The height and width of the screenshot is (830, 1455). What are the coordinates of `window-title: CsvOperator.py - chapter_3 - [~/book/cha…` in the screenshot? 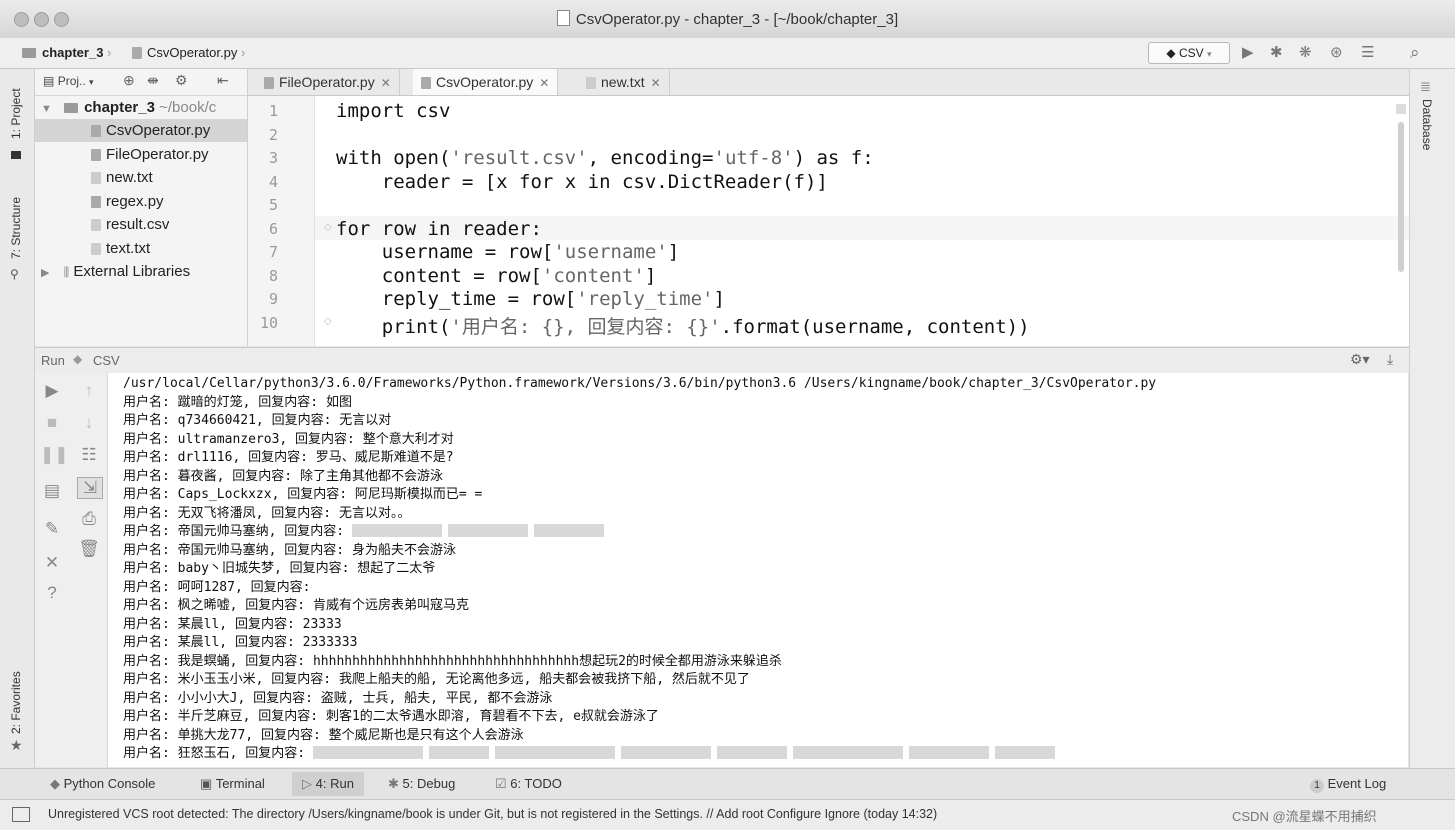 It's located at (727, 19).